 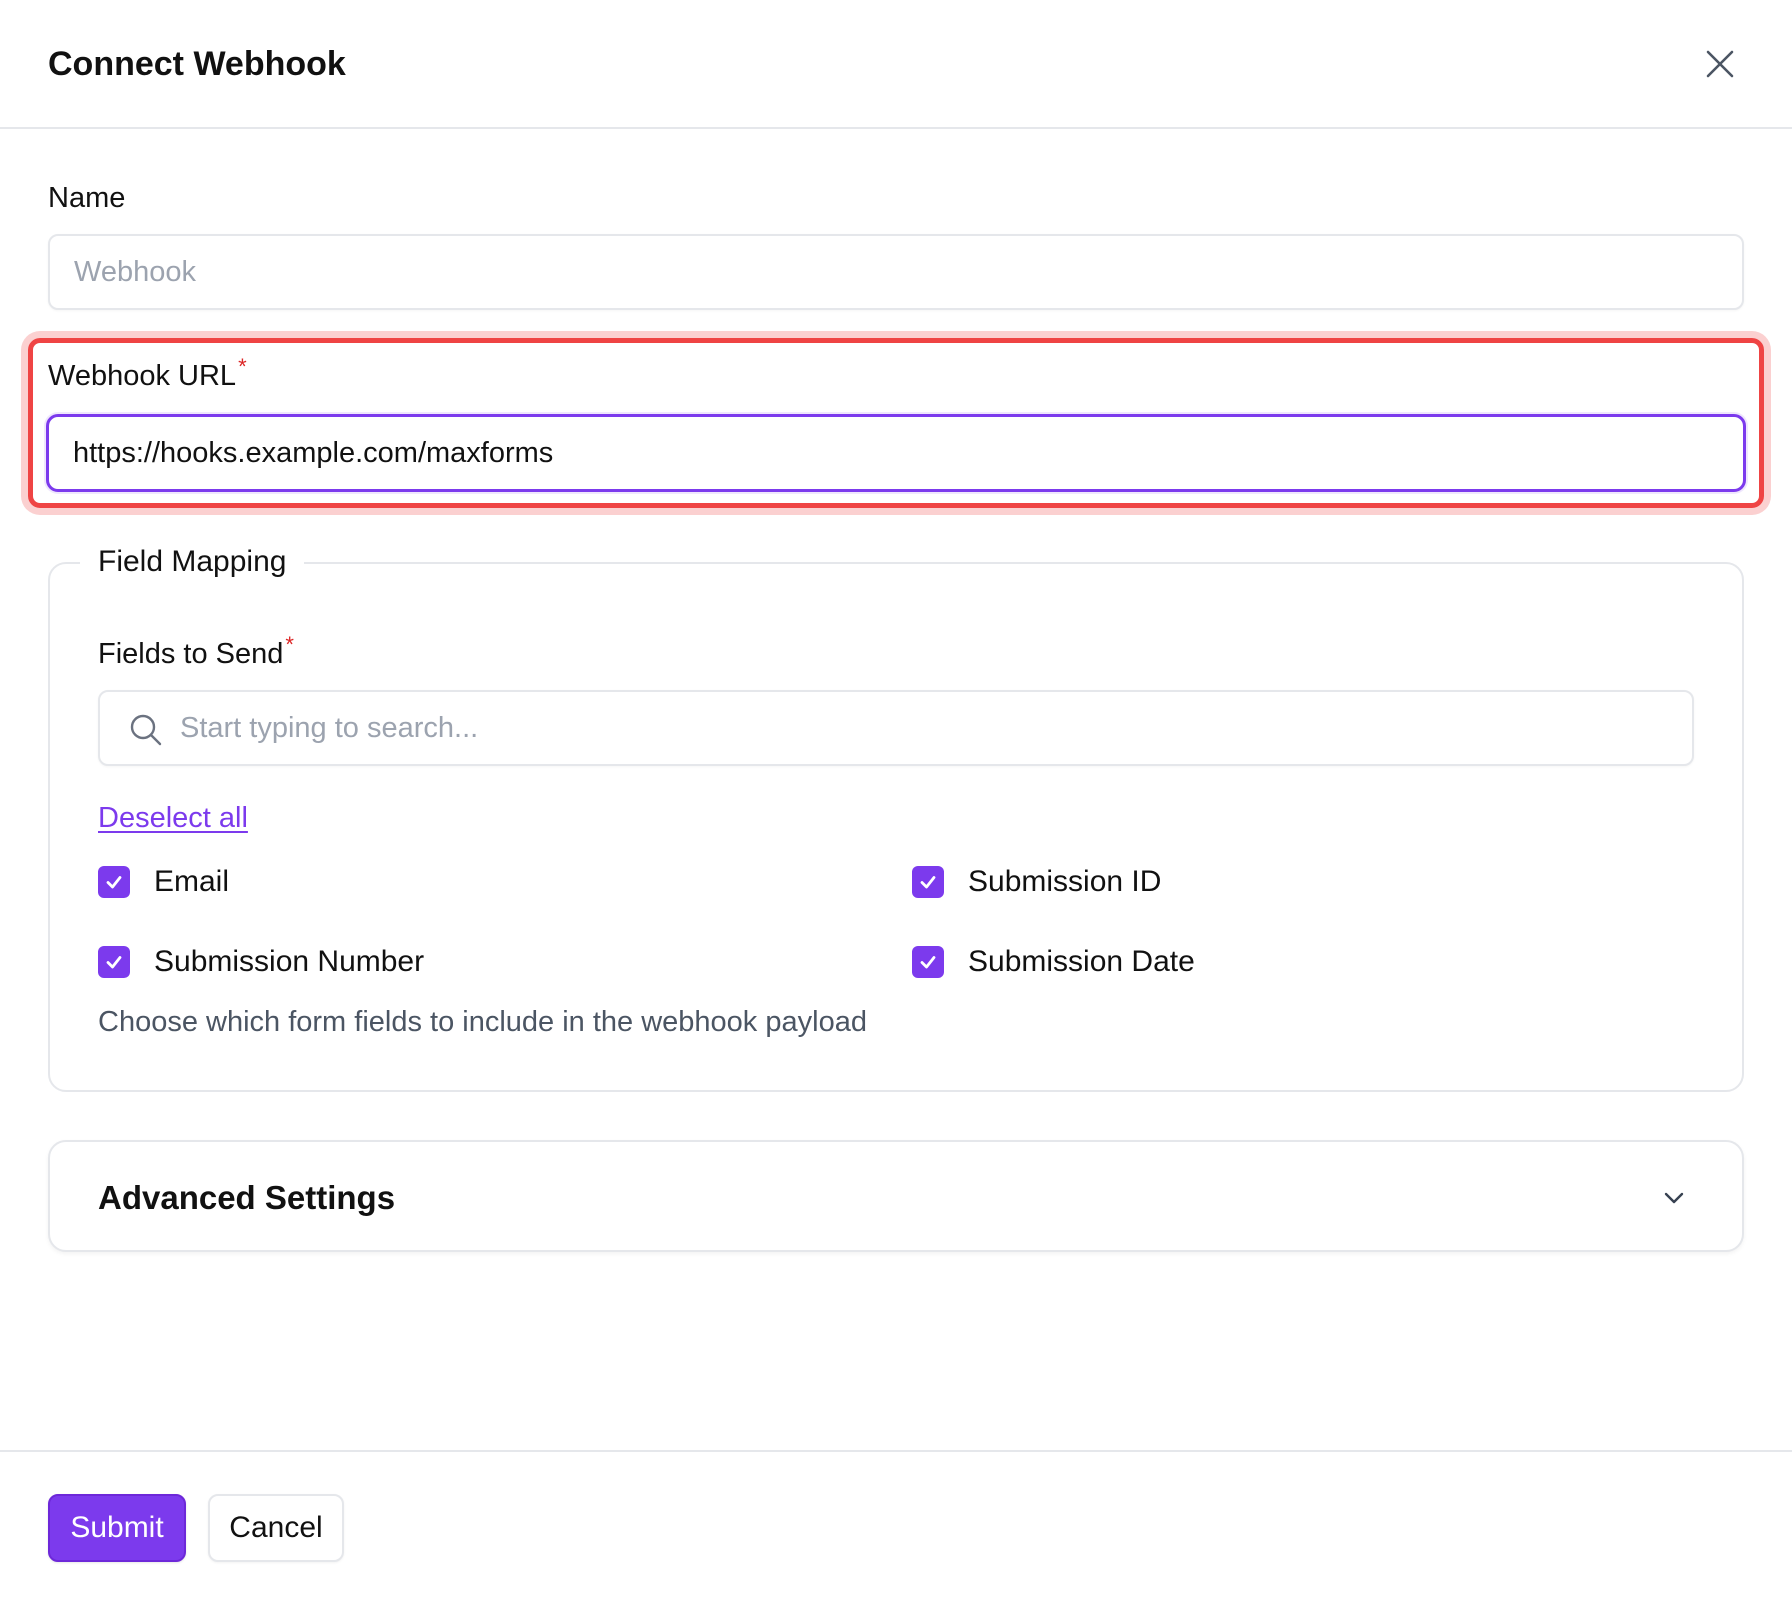 I want to click on modal-title: Connect Webhook, so click(x=197, y=64).